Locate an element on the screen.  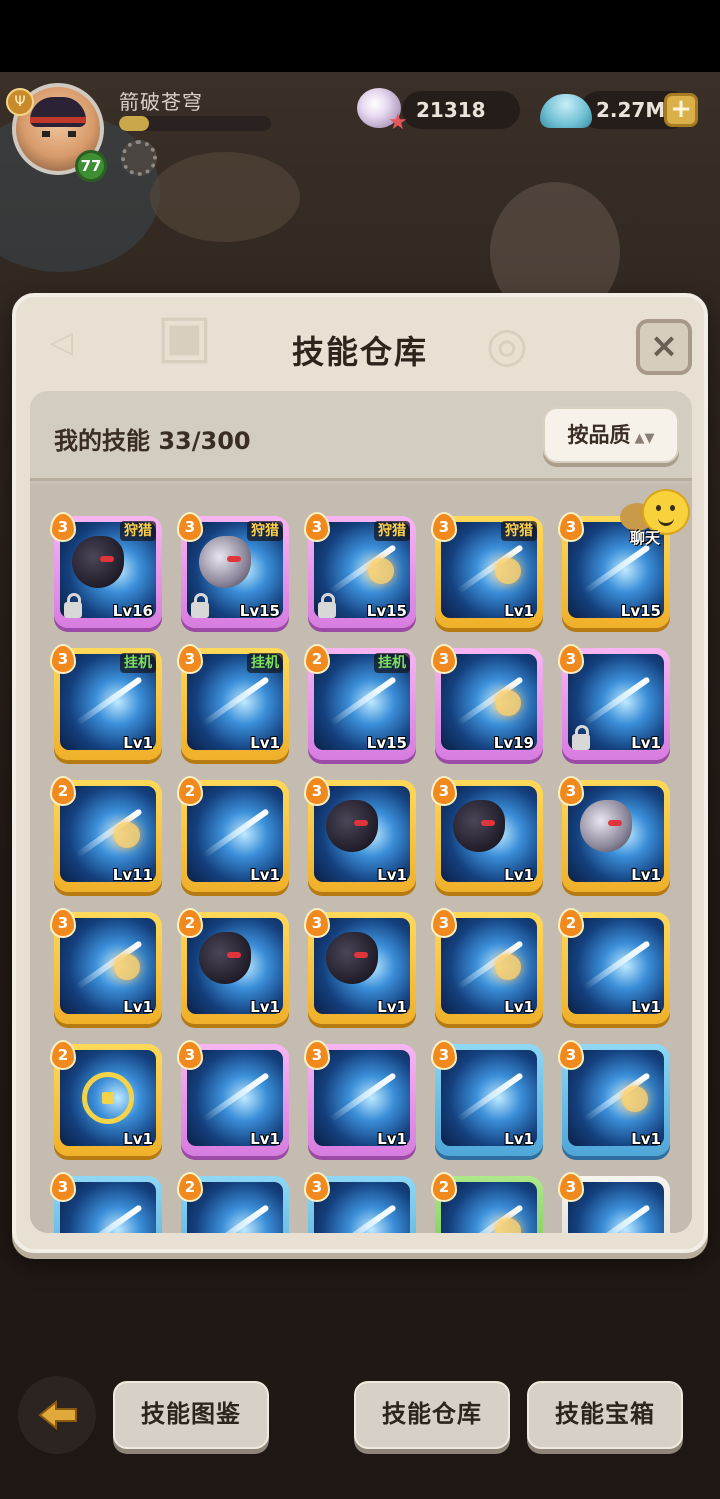
chat-label: 聊天 is located at coordinates (645, 538).